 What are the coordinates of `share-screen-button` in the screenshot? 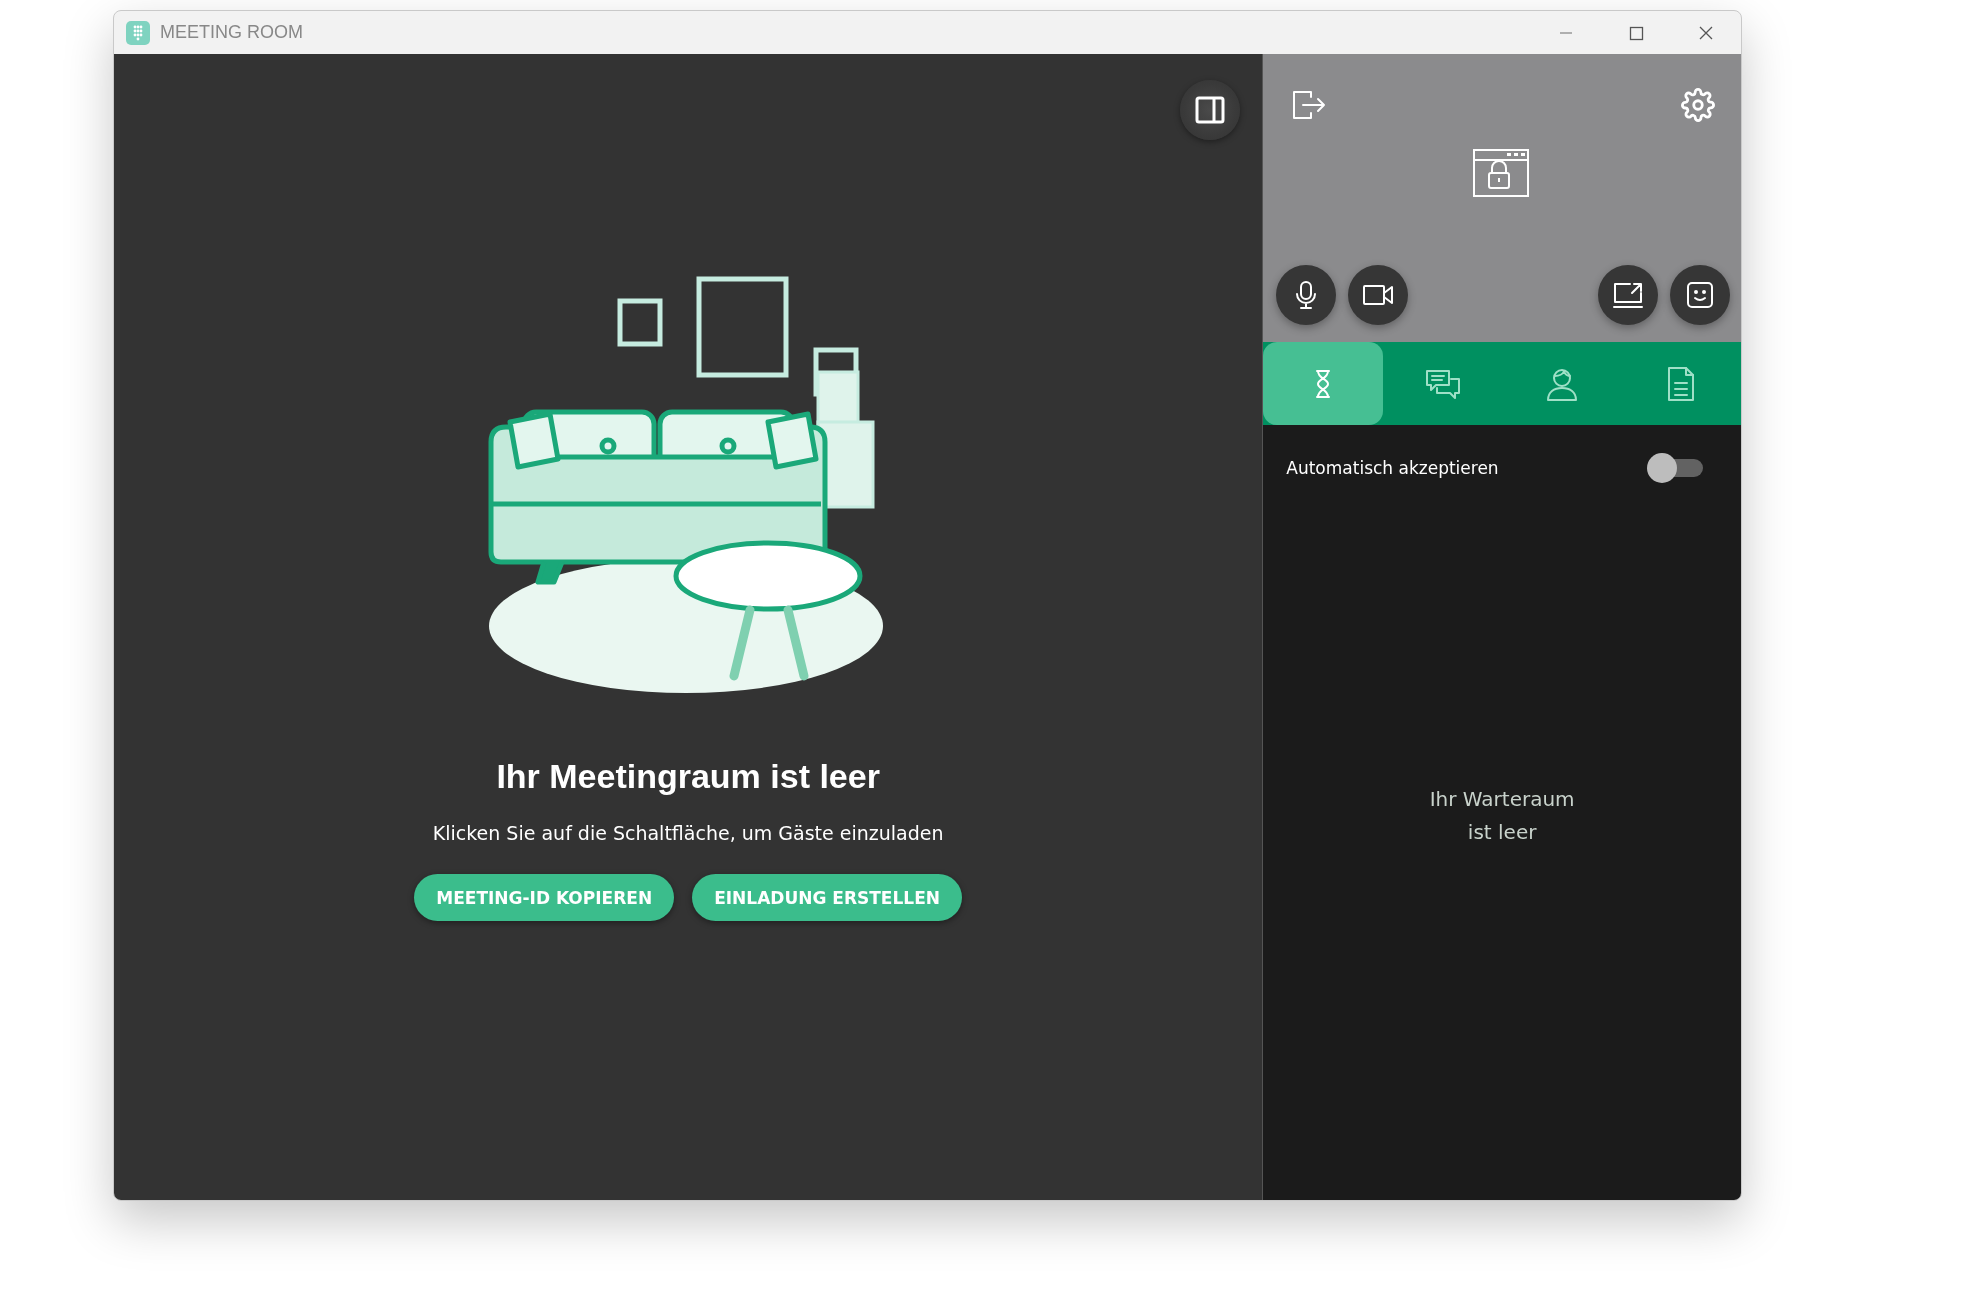 It's located at (1628, 295).